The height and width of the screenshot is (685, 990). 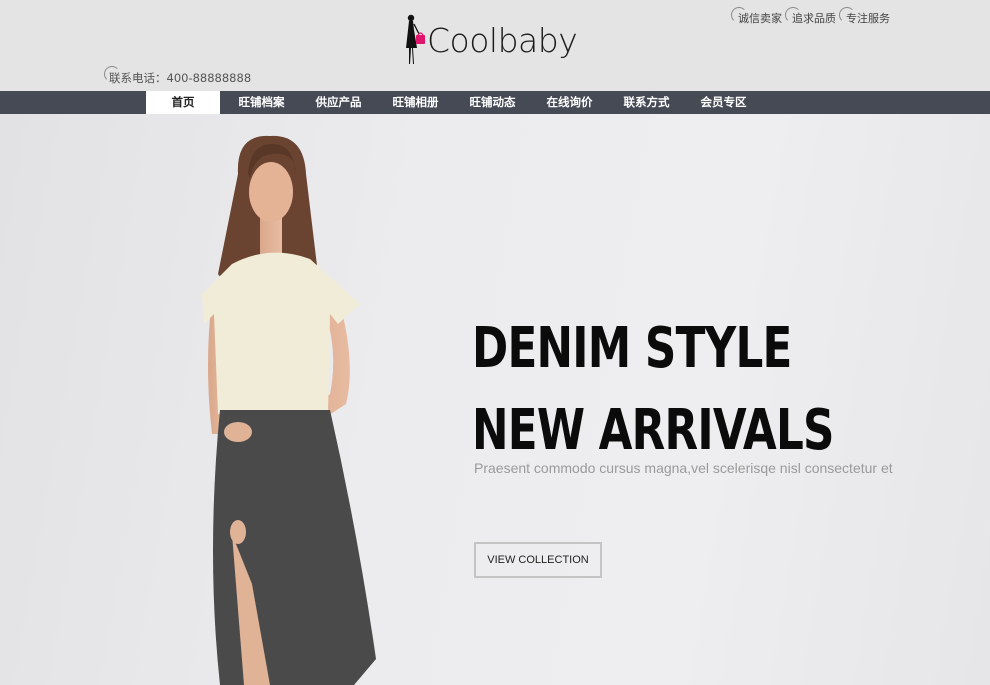 What do you see at coordinates (492, 102) in the screenshot?
I see `nav-item-news: 旺铺动态` at bounding box center [492, 102].